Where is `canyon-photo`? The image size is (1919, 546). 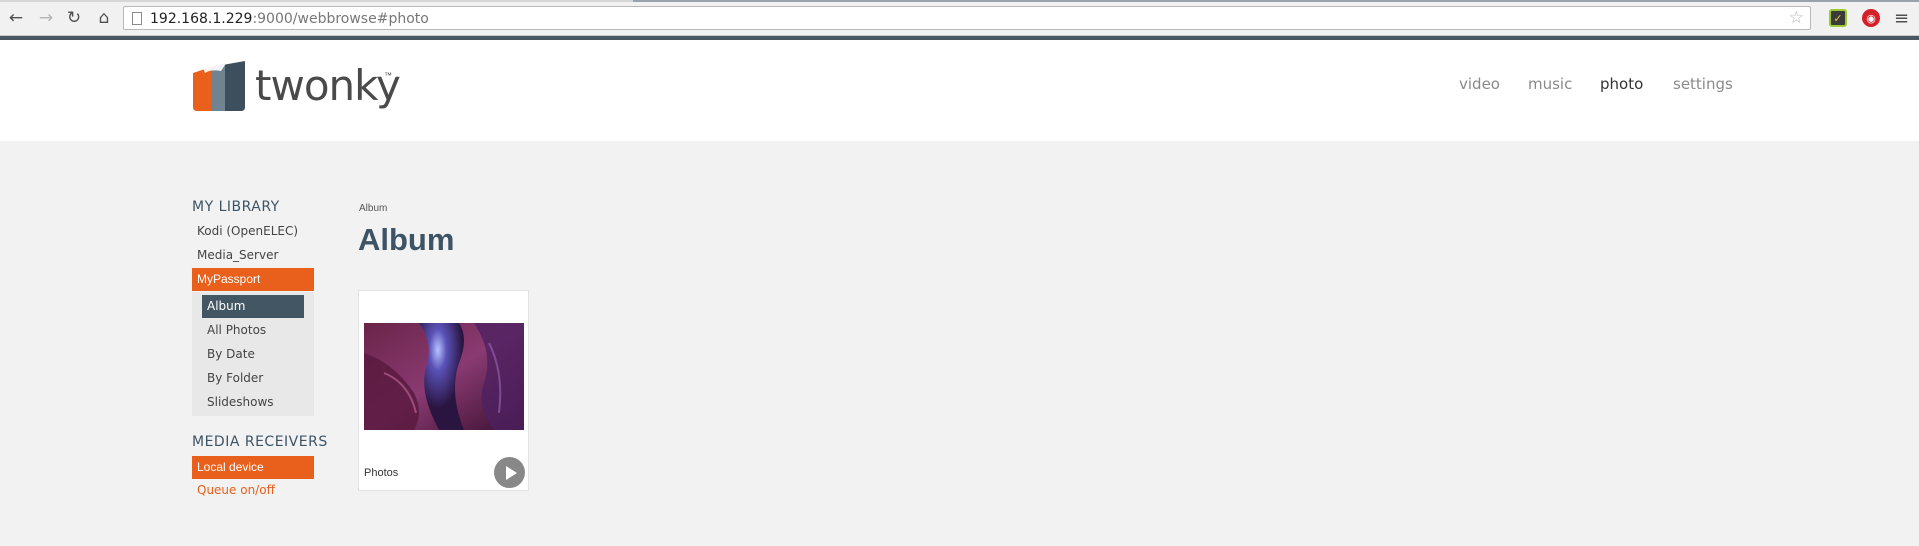
canyon-photo is located at coordinates (444, 376).